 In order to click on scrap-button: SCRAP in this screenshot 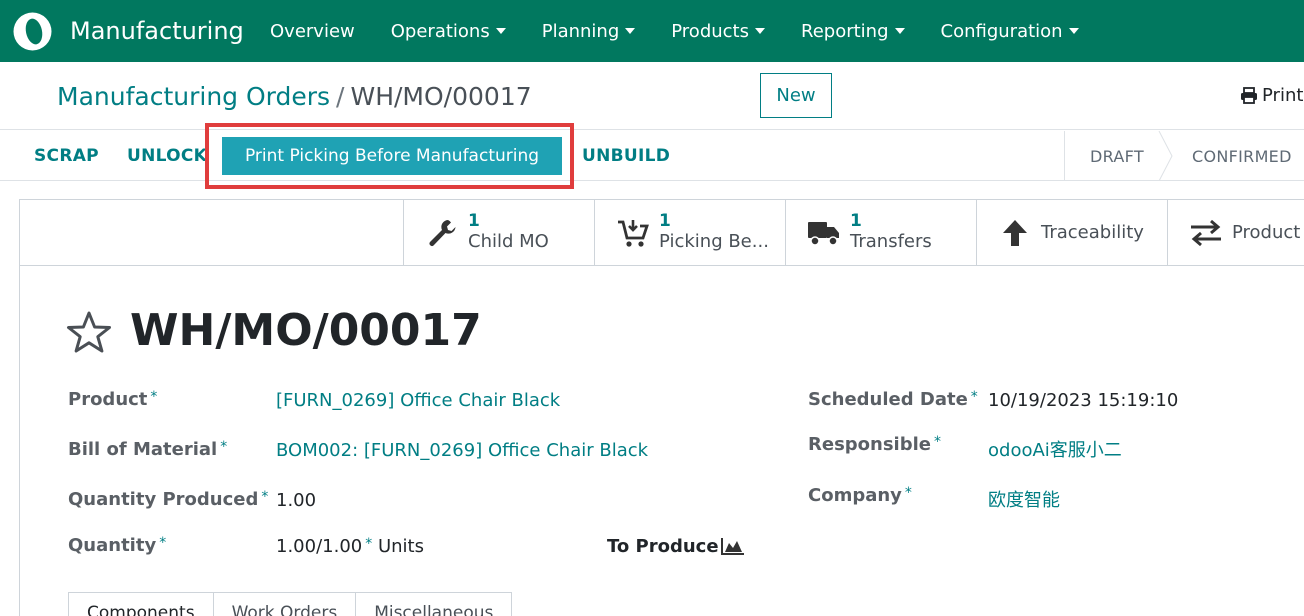, I will do `click(66, 156)`.